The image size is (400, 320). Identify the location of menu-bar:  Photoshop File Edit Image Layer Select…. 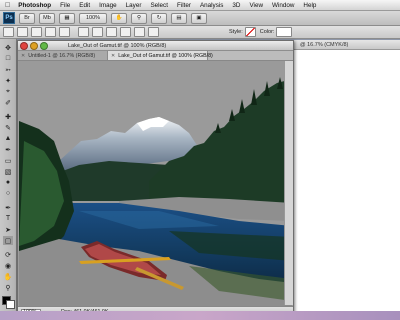
(200, 5).